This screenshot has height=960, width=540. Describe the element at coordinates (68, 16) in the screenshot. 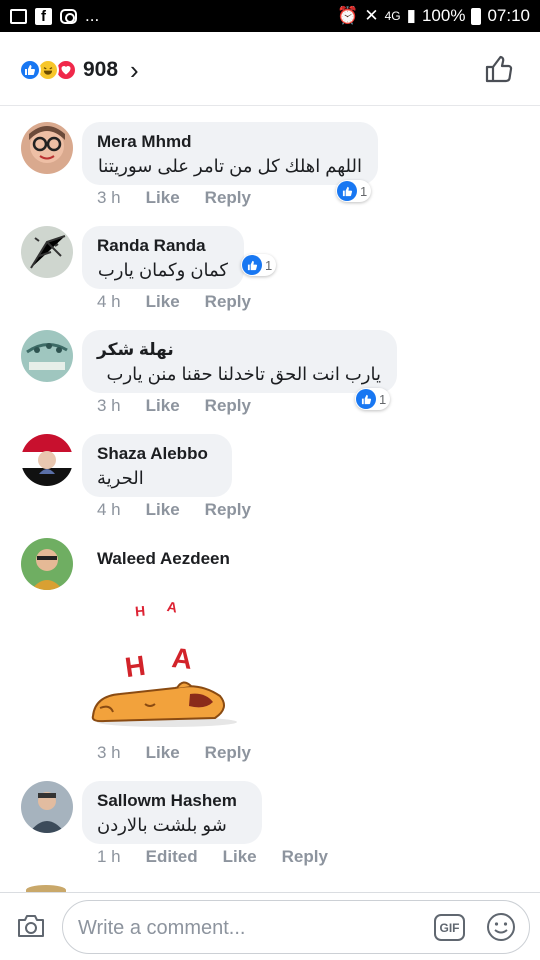

I see `instagram-icon` at that location.